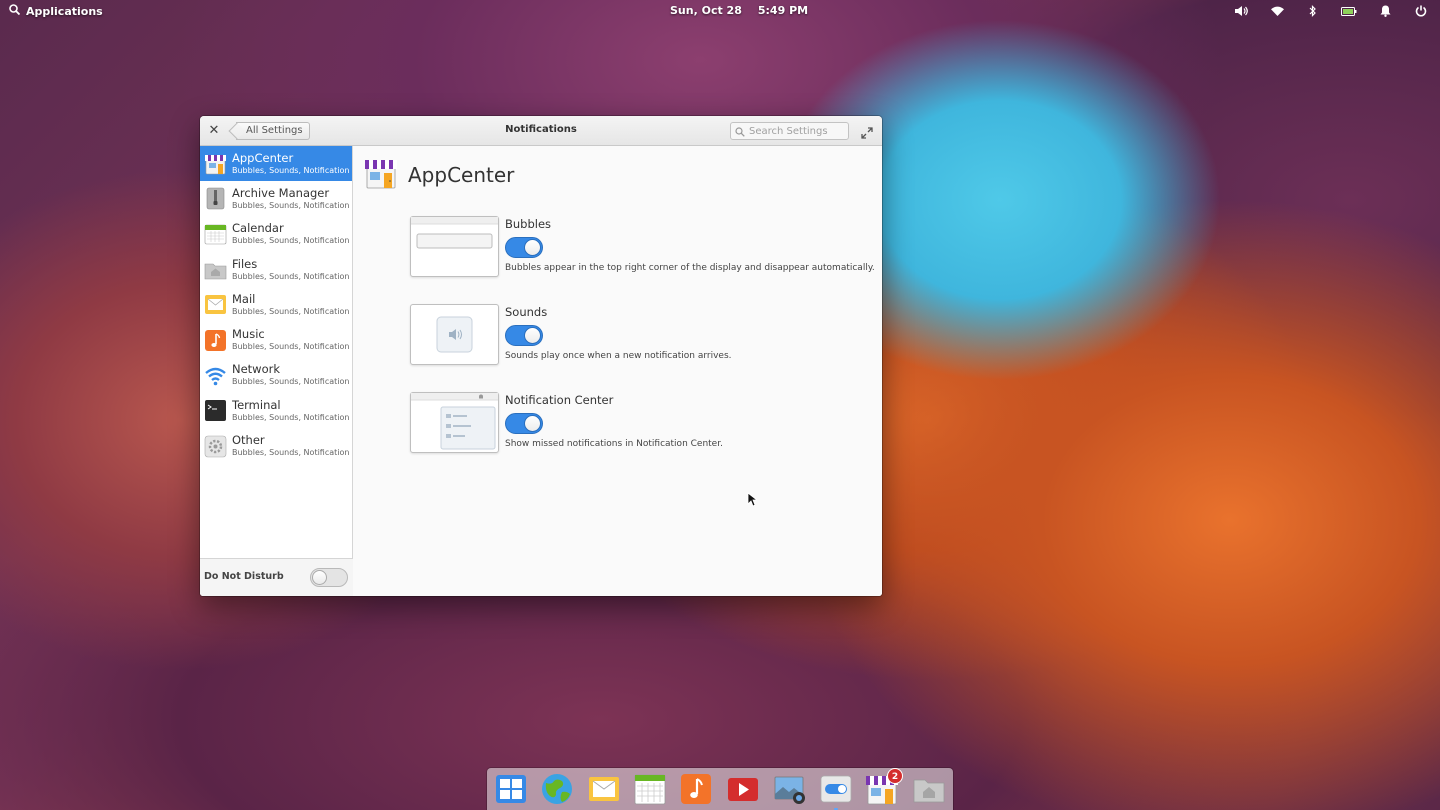  What do you see at coordinates (215, 198) in the screenshot?
I see `archive-manager-icon` at bounding box center [215, 198].